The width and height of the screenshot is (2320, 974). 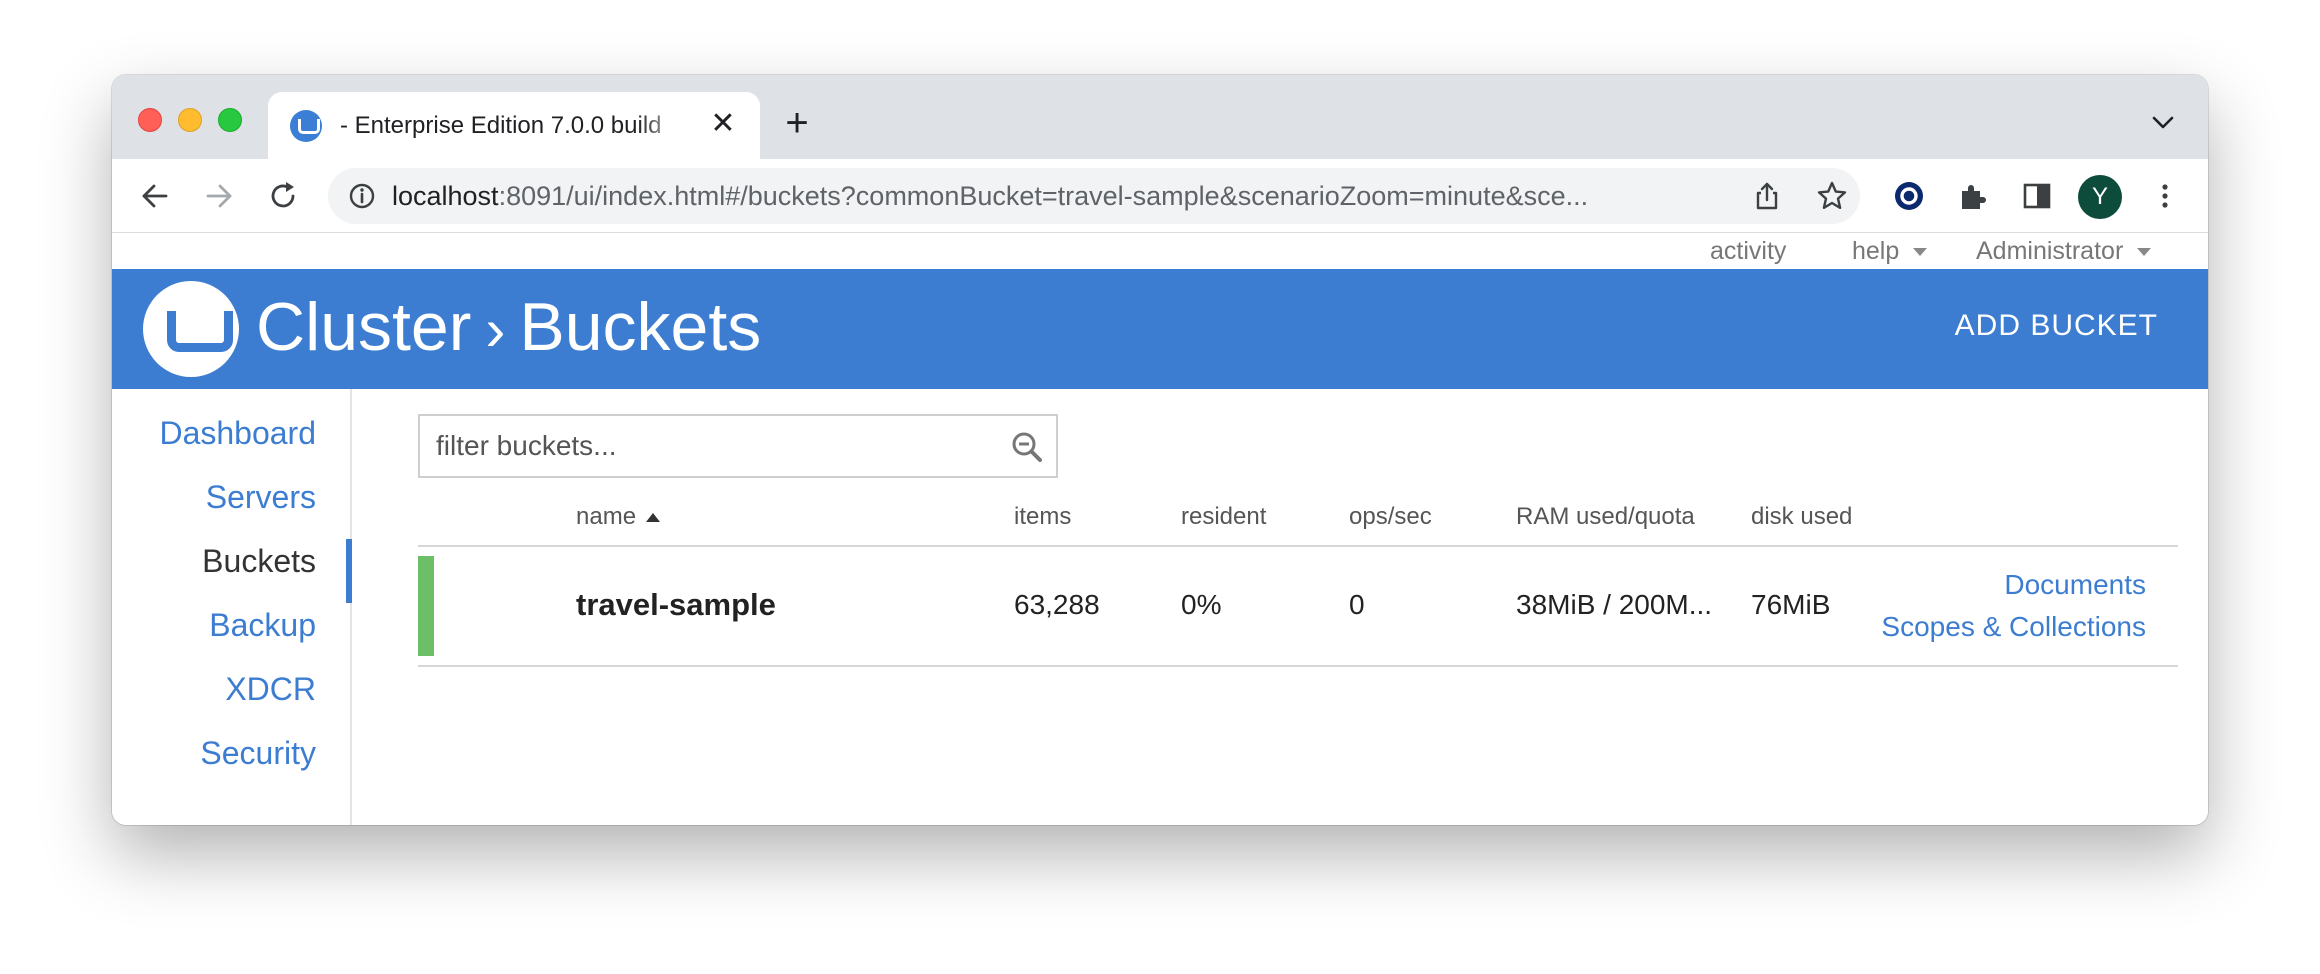 What do you see at coordinates (258, 753) in the screenshot?
I see `sidebar-item-security: Security` at bounding box center [258, 753].